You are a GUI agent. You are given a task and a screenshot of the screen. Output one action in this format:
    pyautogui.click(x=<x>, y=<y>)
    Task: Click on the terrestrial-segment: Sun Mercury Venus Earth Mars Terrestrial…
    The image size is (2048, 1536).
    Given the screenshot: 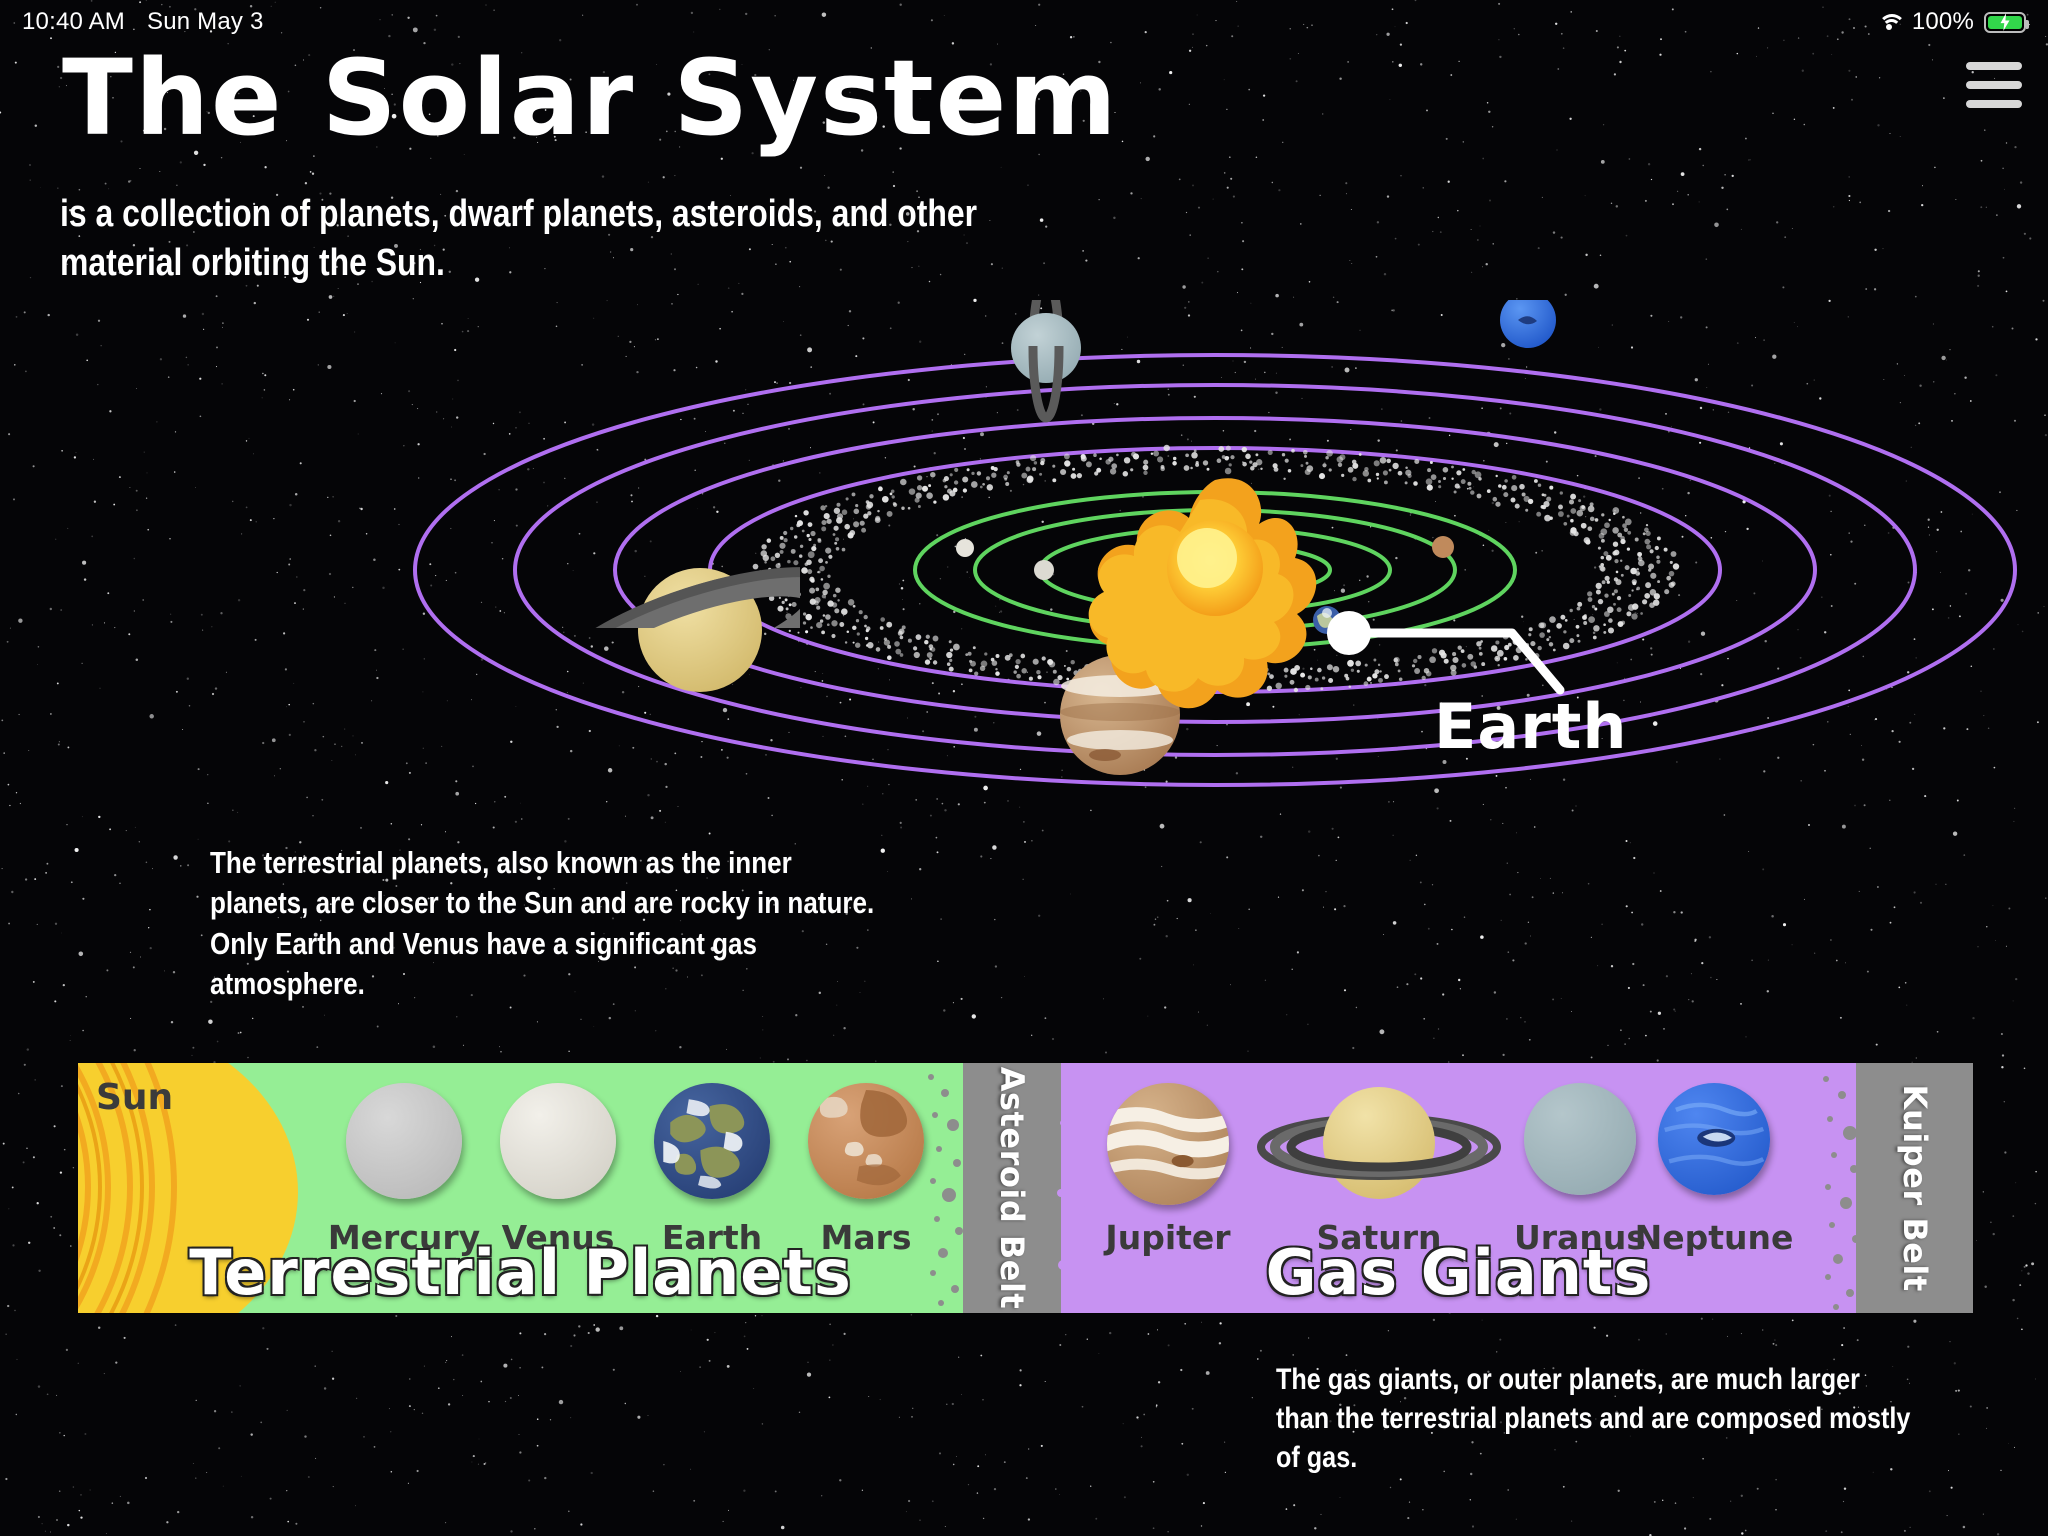 What is the action you would take?
    pyautogui.click(x=520, y=1188)
    